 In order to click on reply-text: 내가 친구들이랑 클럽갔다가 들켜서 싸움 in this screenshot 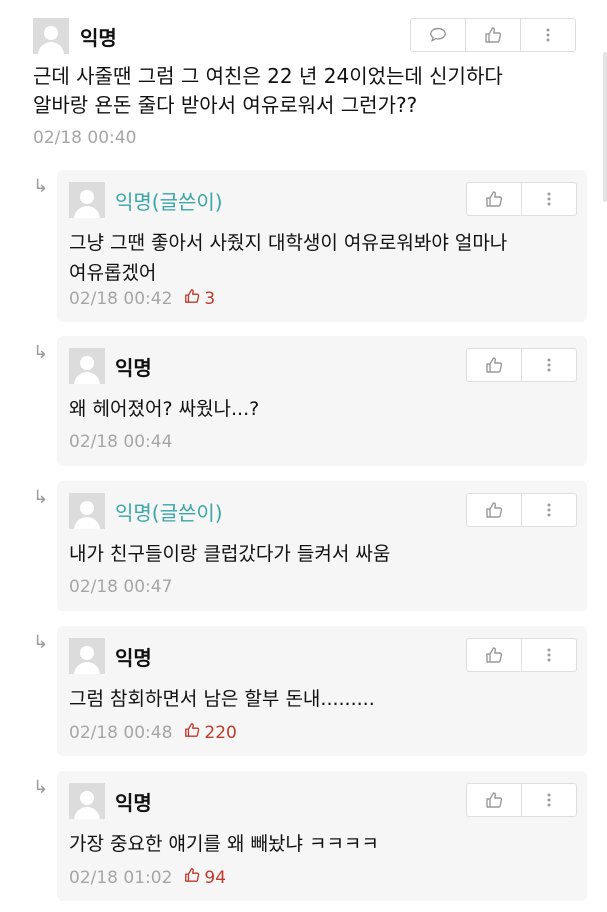, I will do `click(319, 554)`.